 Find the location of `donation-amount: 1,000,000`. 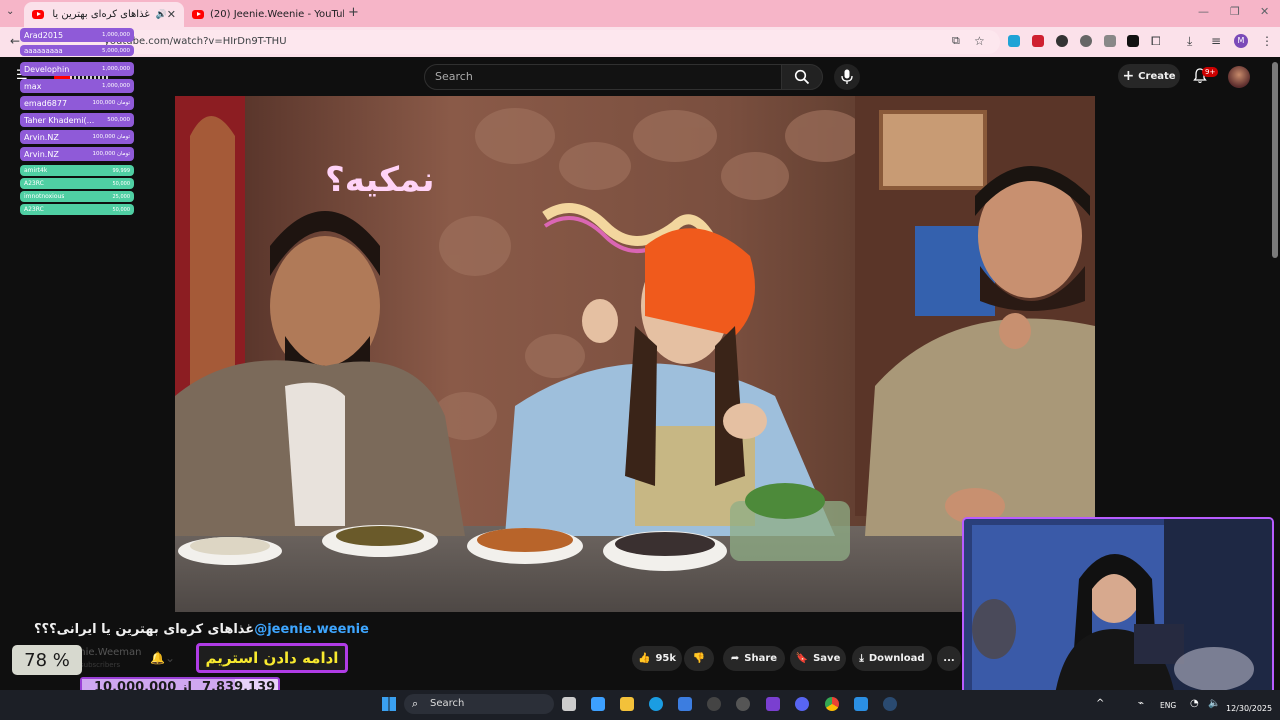

donation-amount: 1,000,000 is located at coordinates (116, 69).